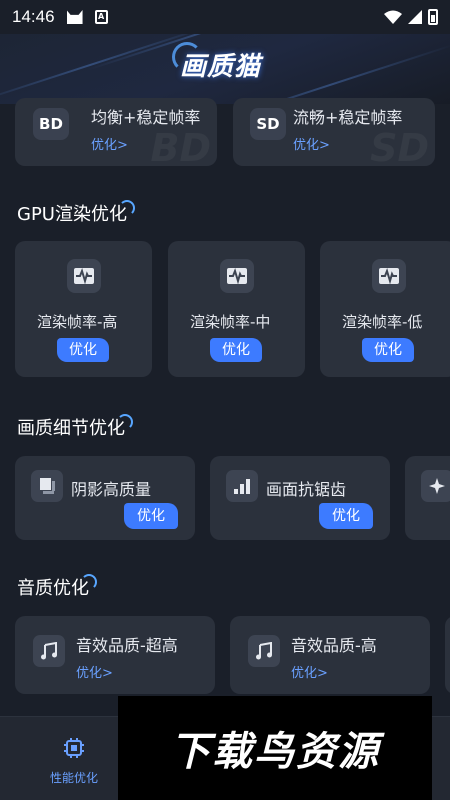 The width and height of the screenshot is (450, 800). I want to click on gpu-card-low: 渲染帧率-低 优化, so click(385, 309).